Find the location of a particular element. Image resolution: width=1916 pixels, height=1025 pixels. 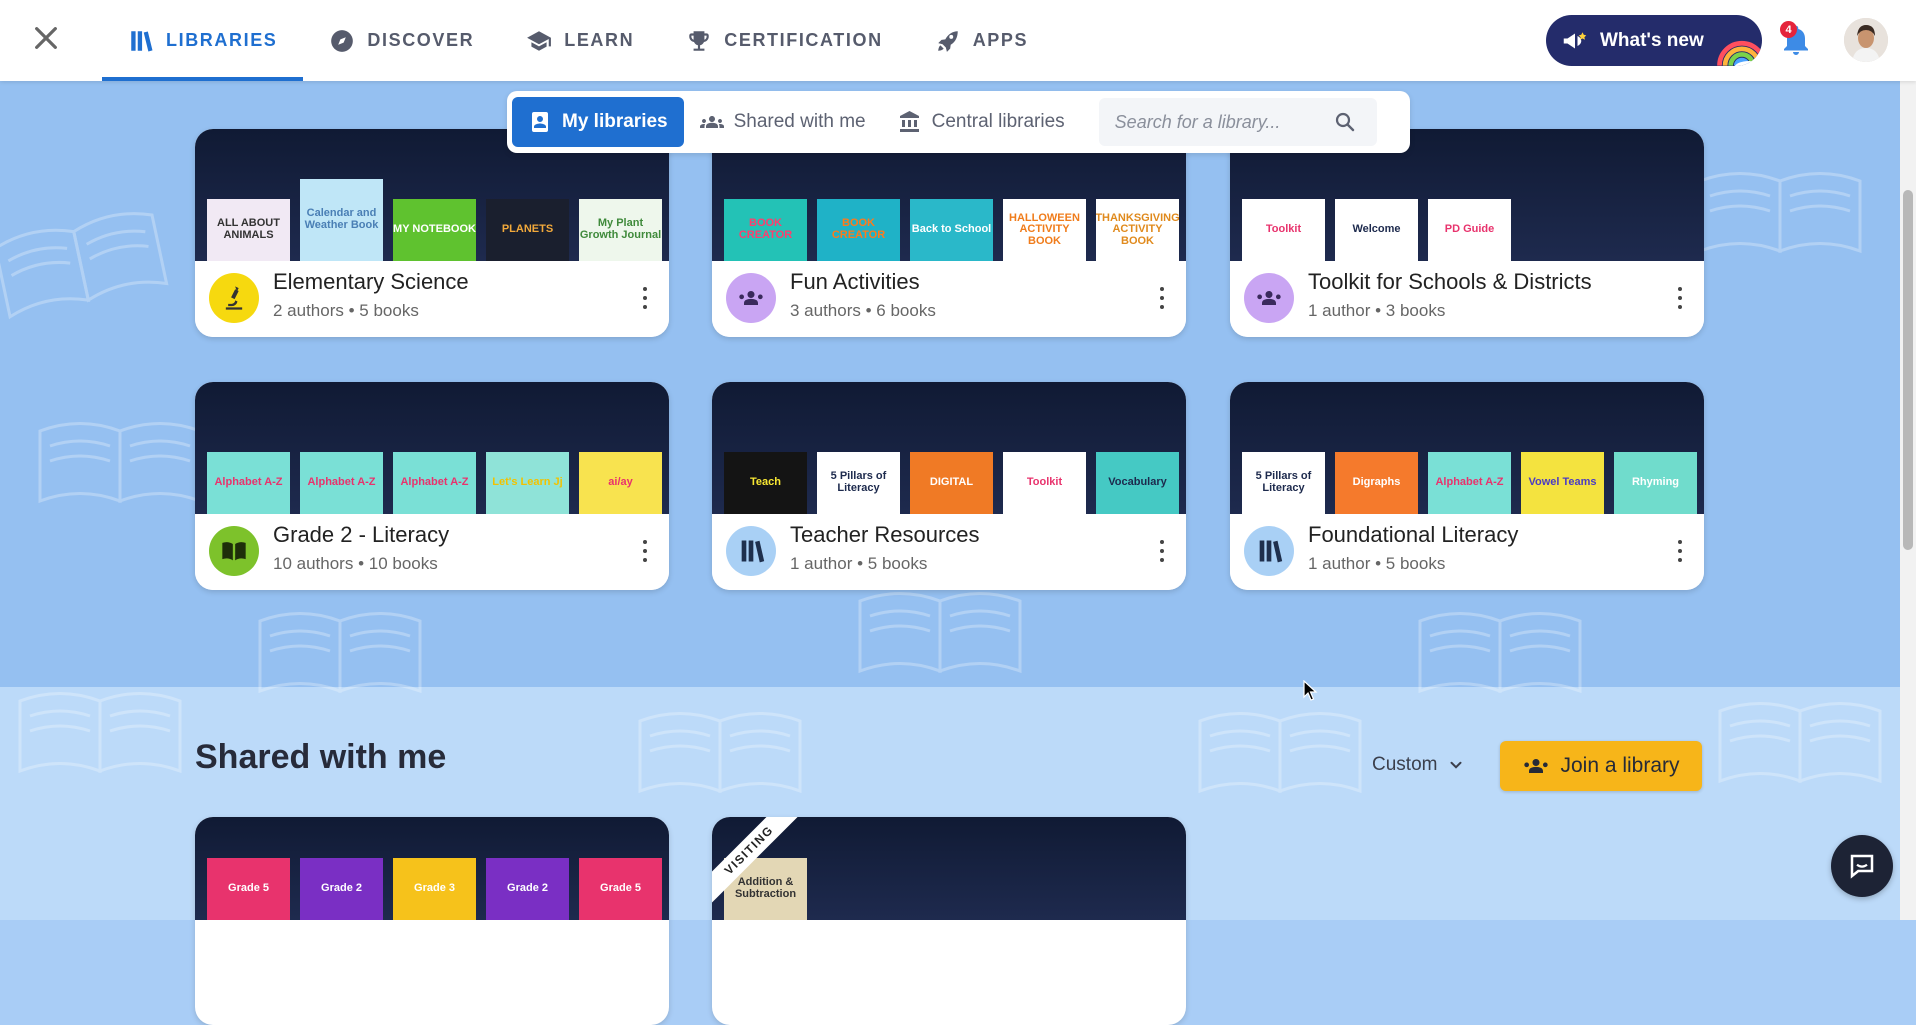

book-cover: Digraphs is located at coordinates (1376, 483).